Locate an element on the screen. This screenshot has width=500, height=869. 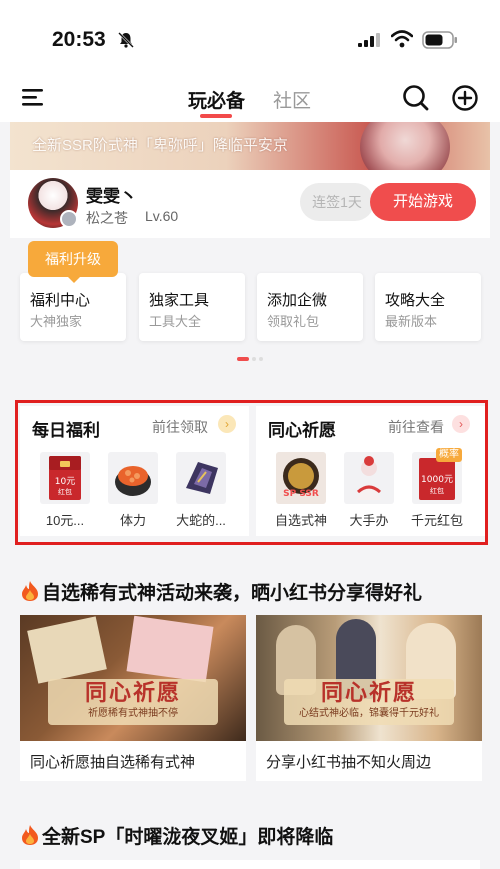
top-nav-bar: 玩必备 社区 is located at coordinates (250, 98).